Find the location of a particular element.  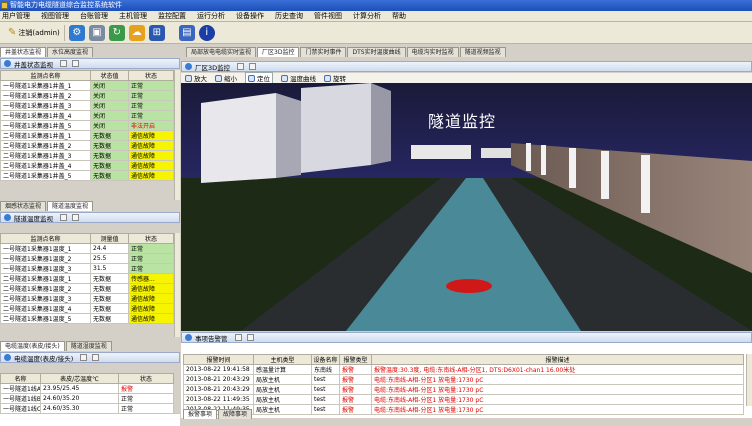

menu-history: 历史查询 is located at coordinates (289, 16).